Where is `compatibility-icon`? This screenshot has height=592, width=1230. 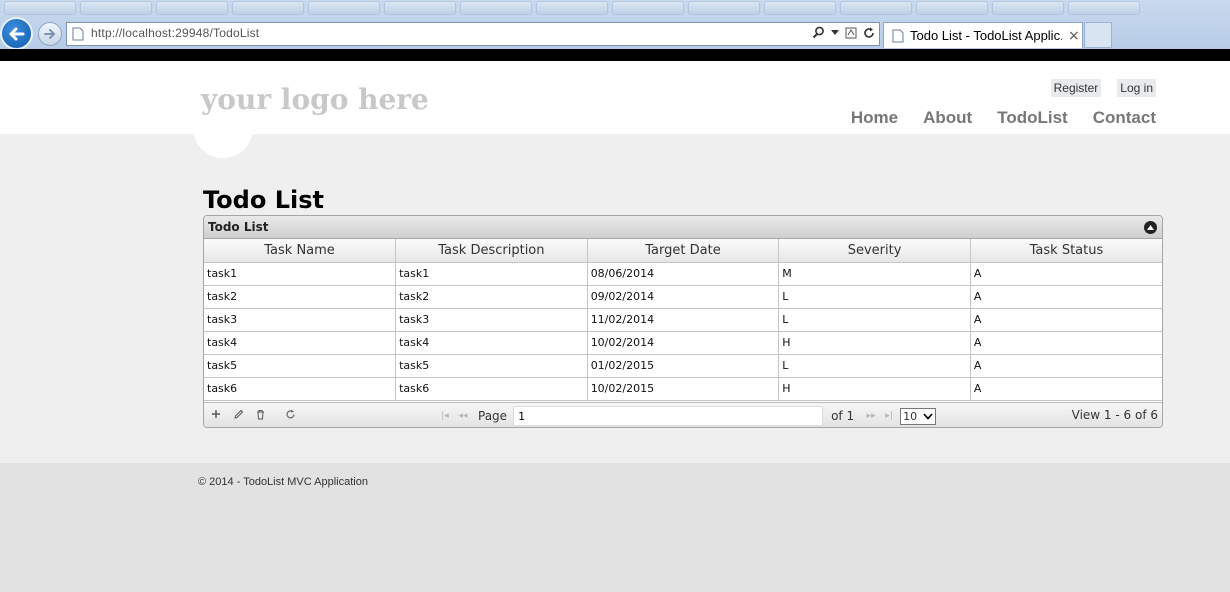
compatibility-icon is located at coordinates (851, 33).